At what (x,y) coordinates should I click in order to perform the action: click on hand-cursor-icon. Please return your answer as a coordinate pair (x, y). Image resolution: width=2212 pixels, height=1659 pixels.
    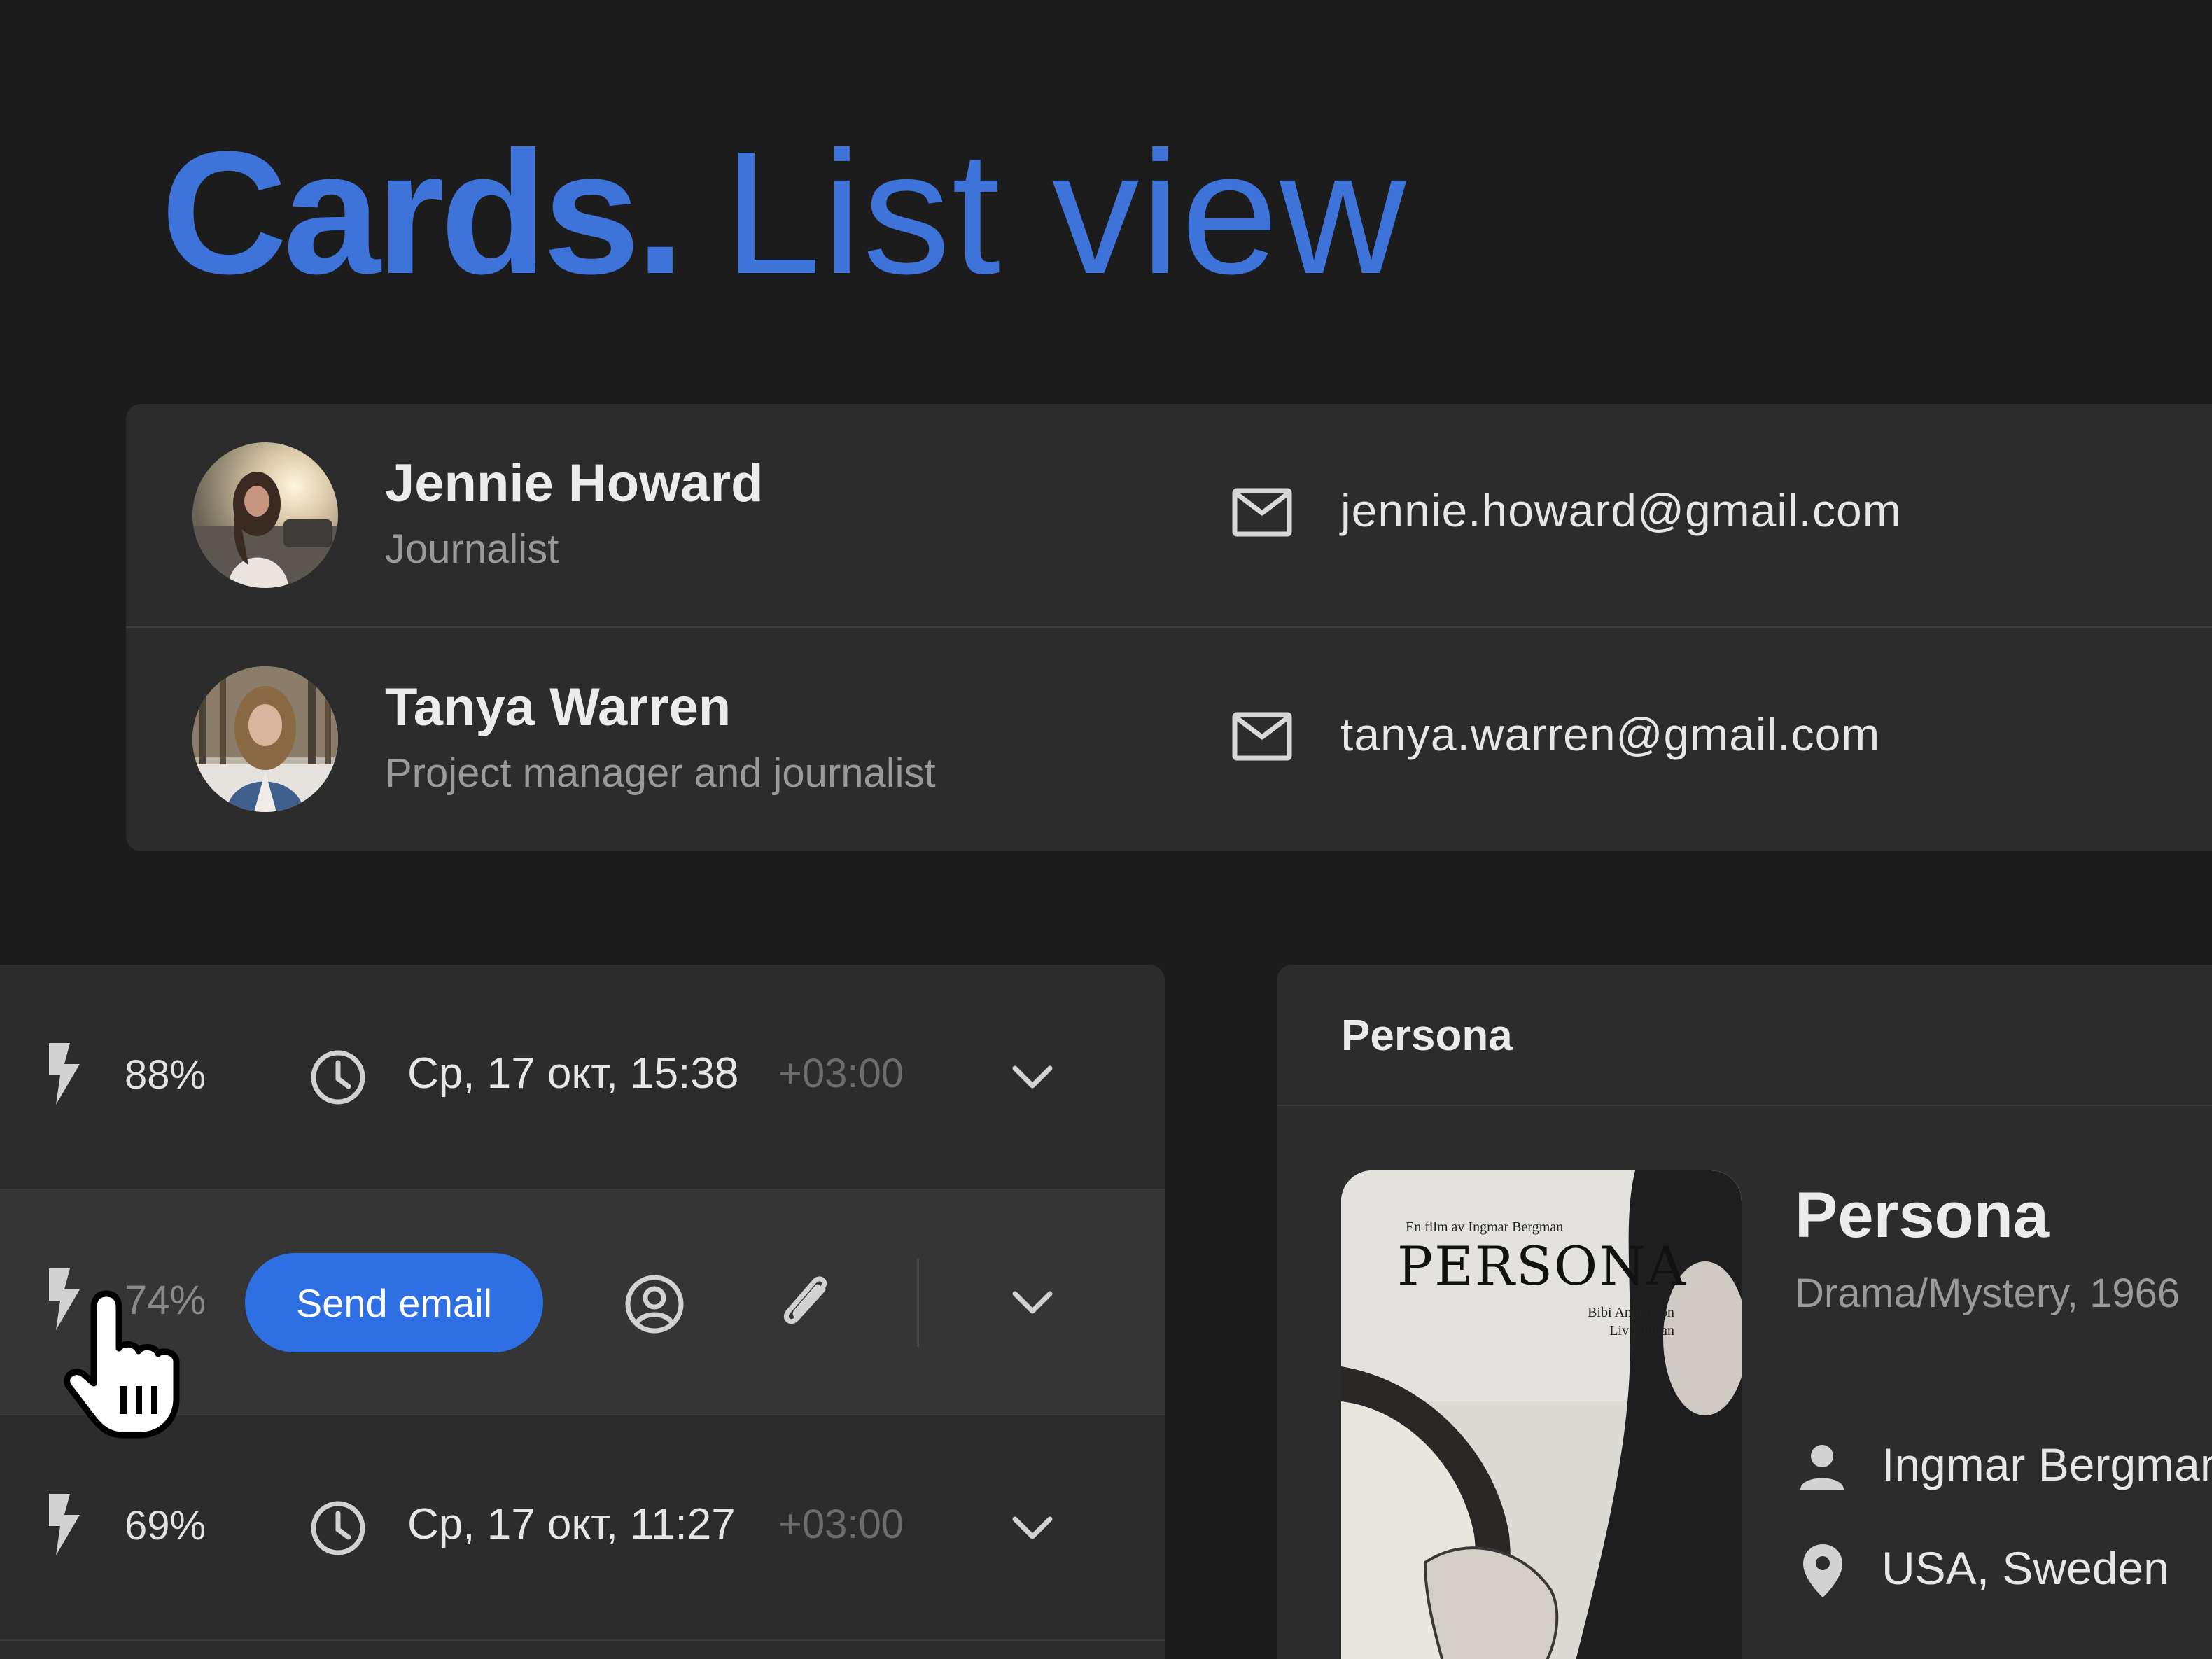
    Looking at the image, I should click on (122, 1364).